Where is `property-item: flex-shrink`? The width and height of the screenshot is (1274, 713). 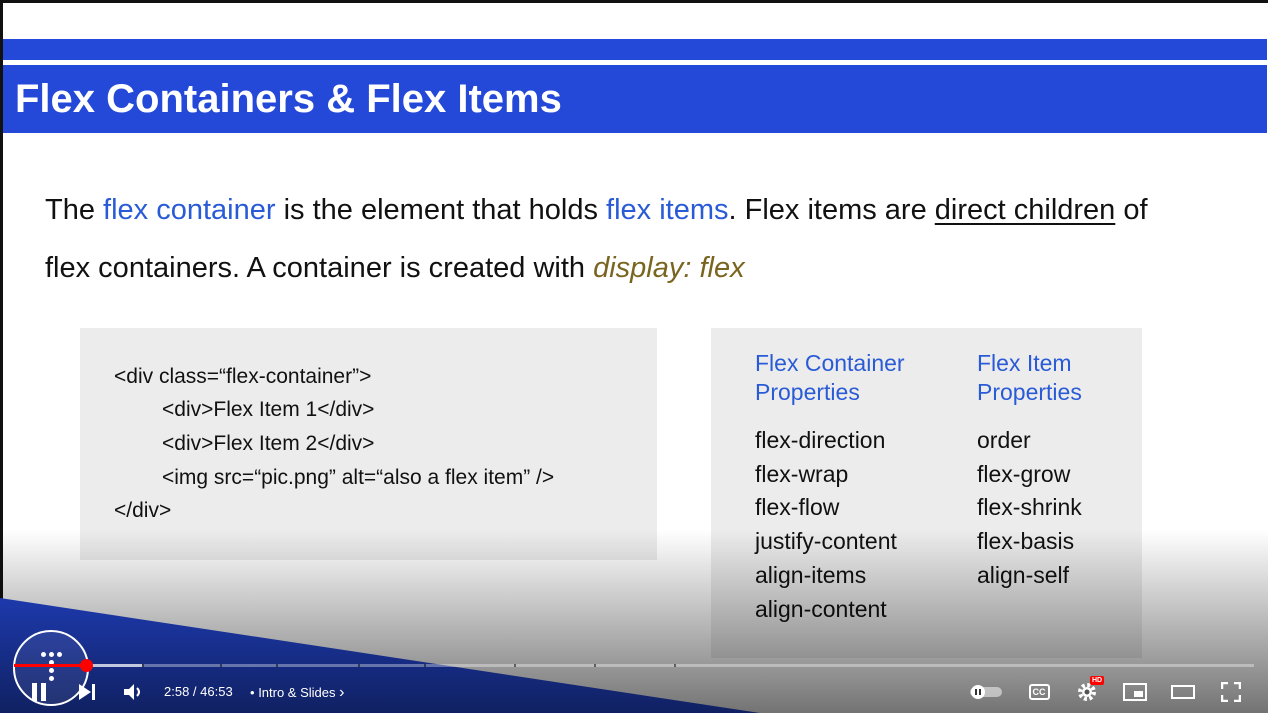
property-item: flex-shrink is located at coordinates (1029, 507).